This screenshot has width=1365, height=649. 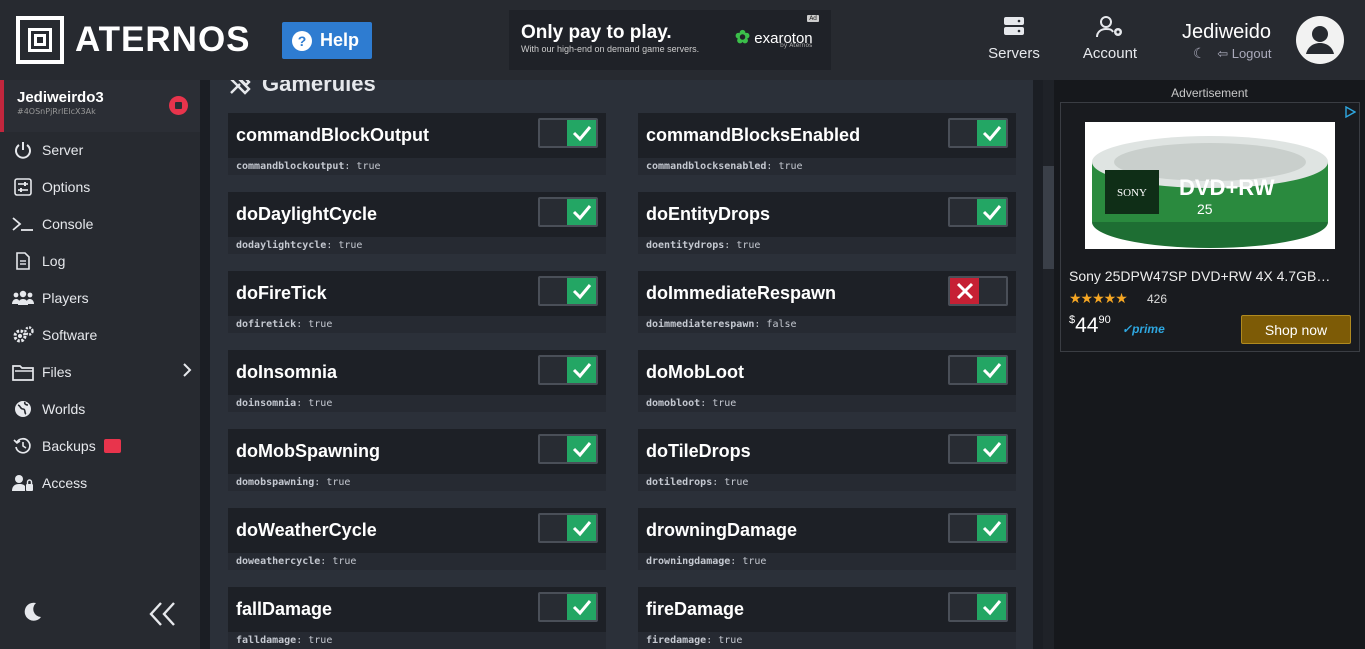 What do you see at coordinates (827, 482) in the screenshot?
I see `gamerule-command: dotiledrops: true` at bounding box center [827, 482].